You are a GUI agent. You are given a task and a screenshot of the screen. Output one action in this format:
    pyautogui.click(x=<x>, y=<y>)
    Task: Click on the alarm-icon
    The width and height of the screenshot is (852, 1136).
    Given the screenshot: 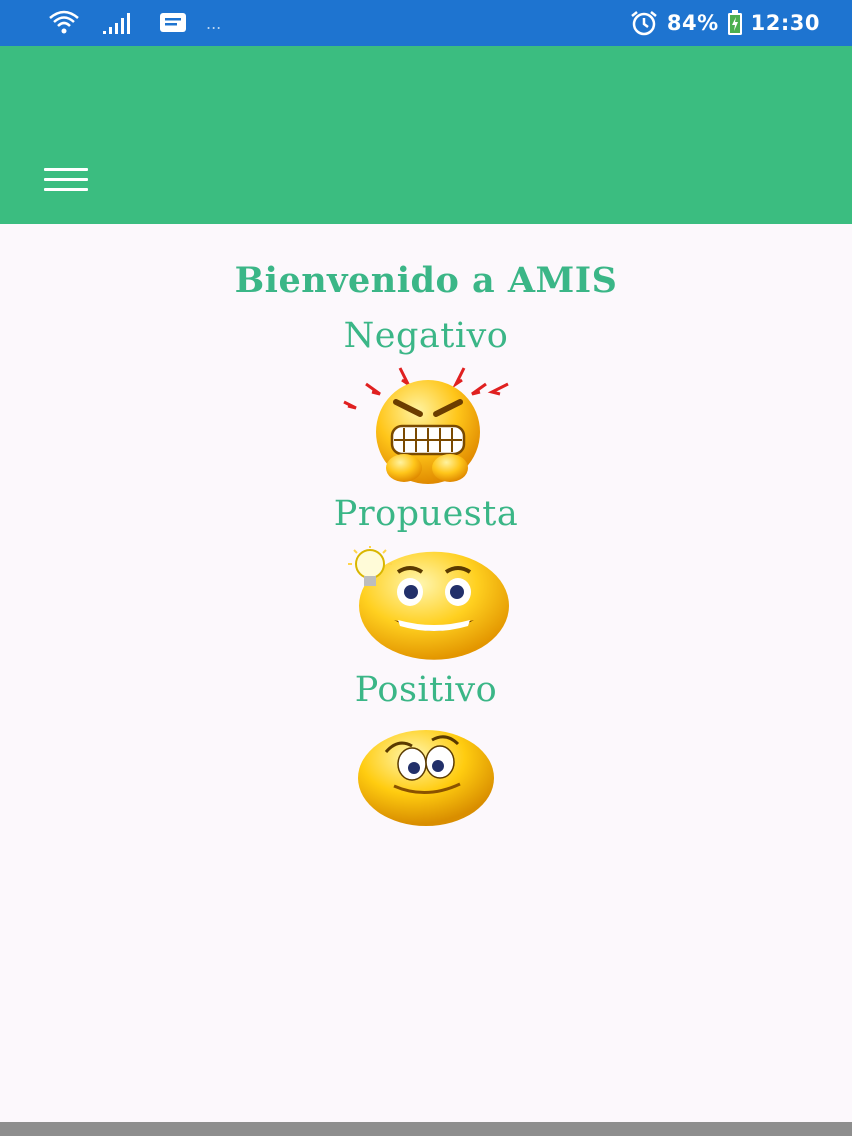 What is the action you would take?
    pyautogui.click(x=644, y=23)
    